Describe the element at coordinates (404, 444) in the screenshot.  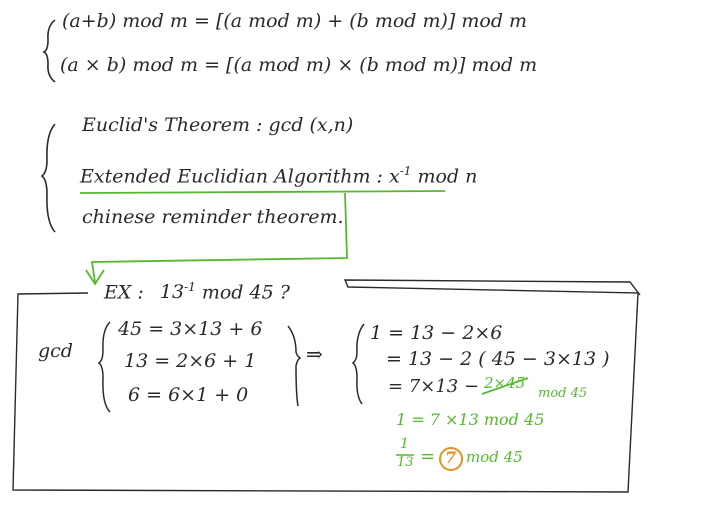
I see `fraction-numerator: 1` at that location.